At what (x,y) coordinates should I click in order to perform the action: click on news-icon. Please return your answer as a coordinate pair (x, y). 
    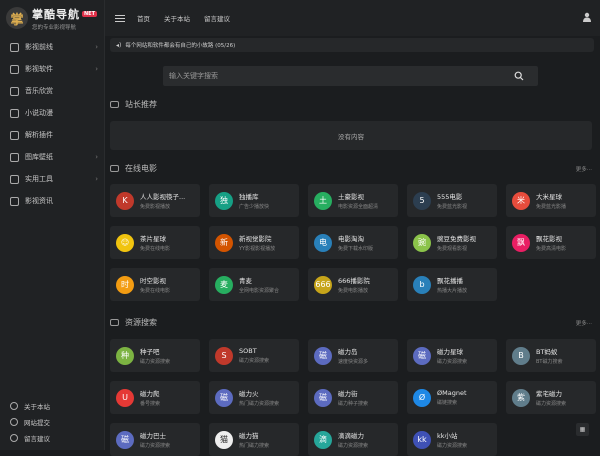
    Looking at the image, I should click on (14, 201).